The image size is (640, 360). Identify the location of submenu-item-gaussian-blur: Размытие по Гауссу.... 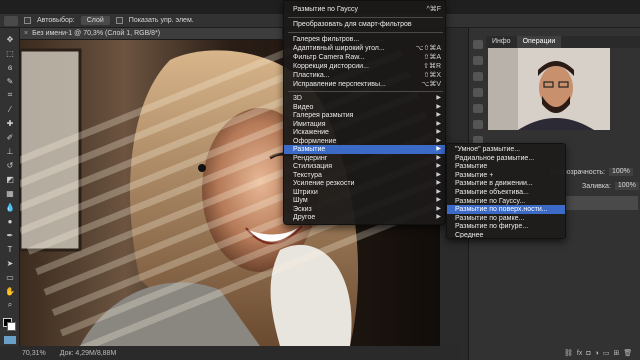
(506, 201).